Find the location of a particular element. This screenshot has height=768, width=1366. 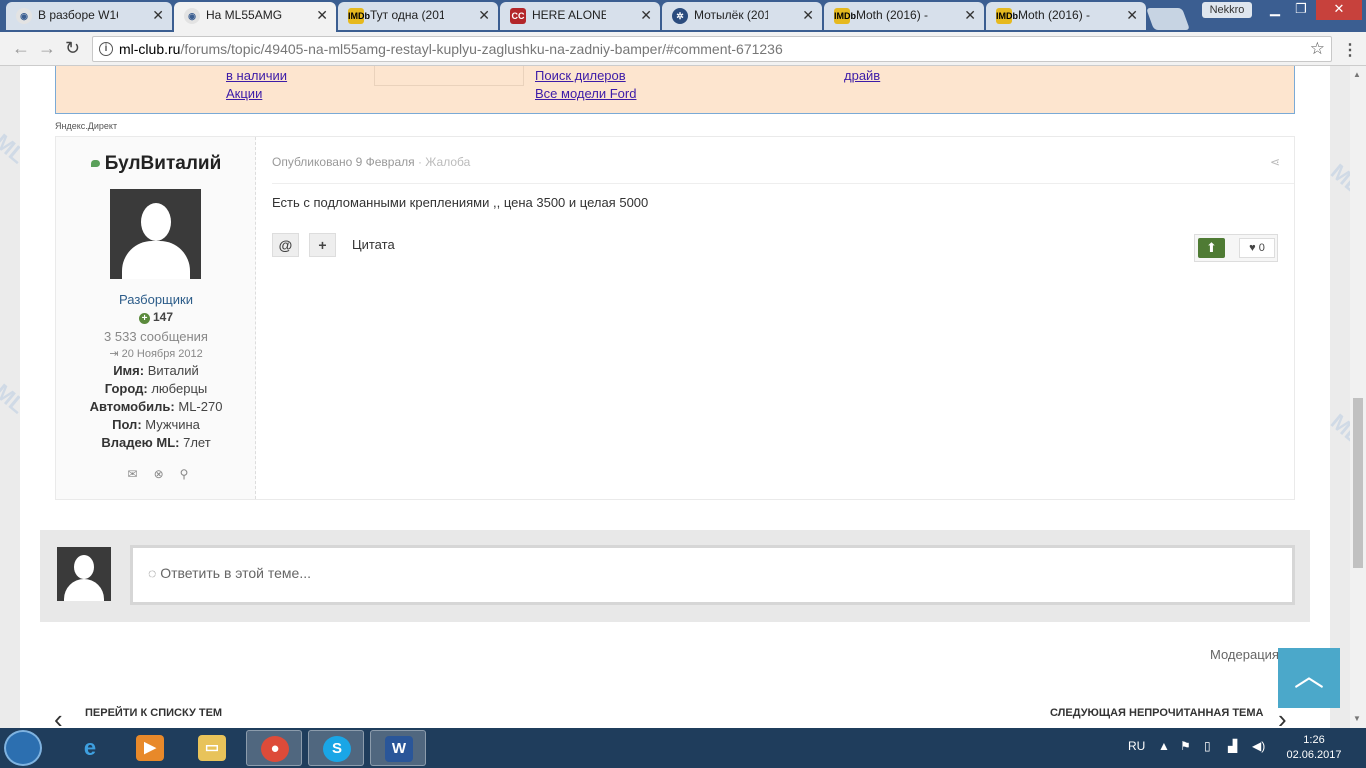

divider is located at coordinates (783, 183).